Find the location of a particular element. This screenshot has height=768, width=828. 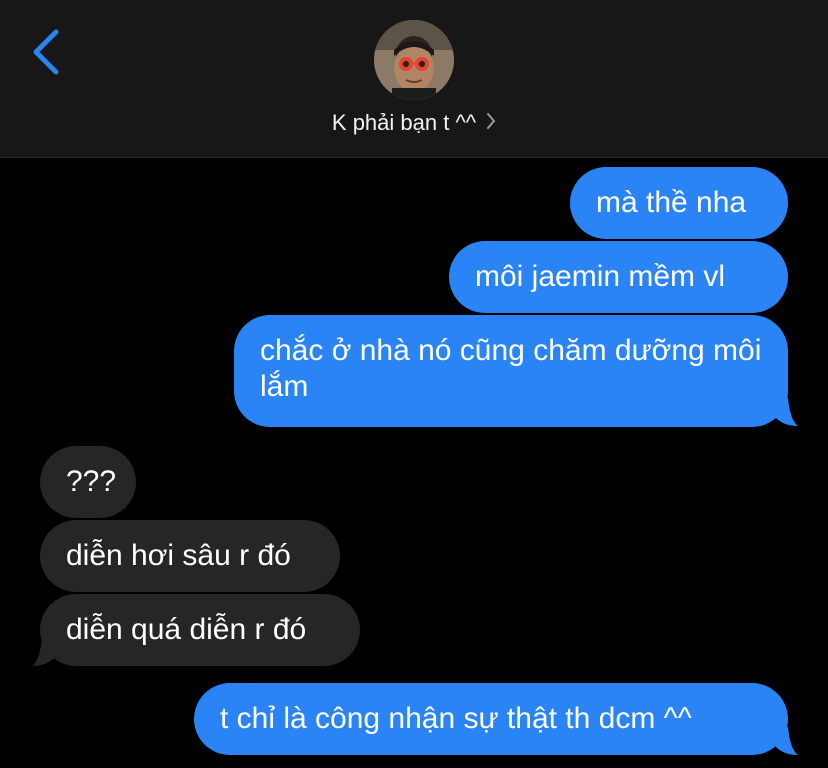

message-bubble-received: diễn hơi sâu r đó is located at coordinates (190, 556).